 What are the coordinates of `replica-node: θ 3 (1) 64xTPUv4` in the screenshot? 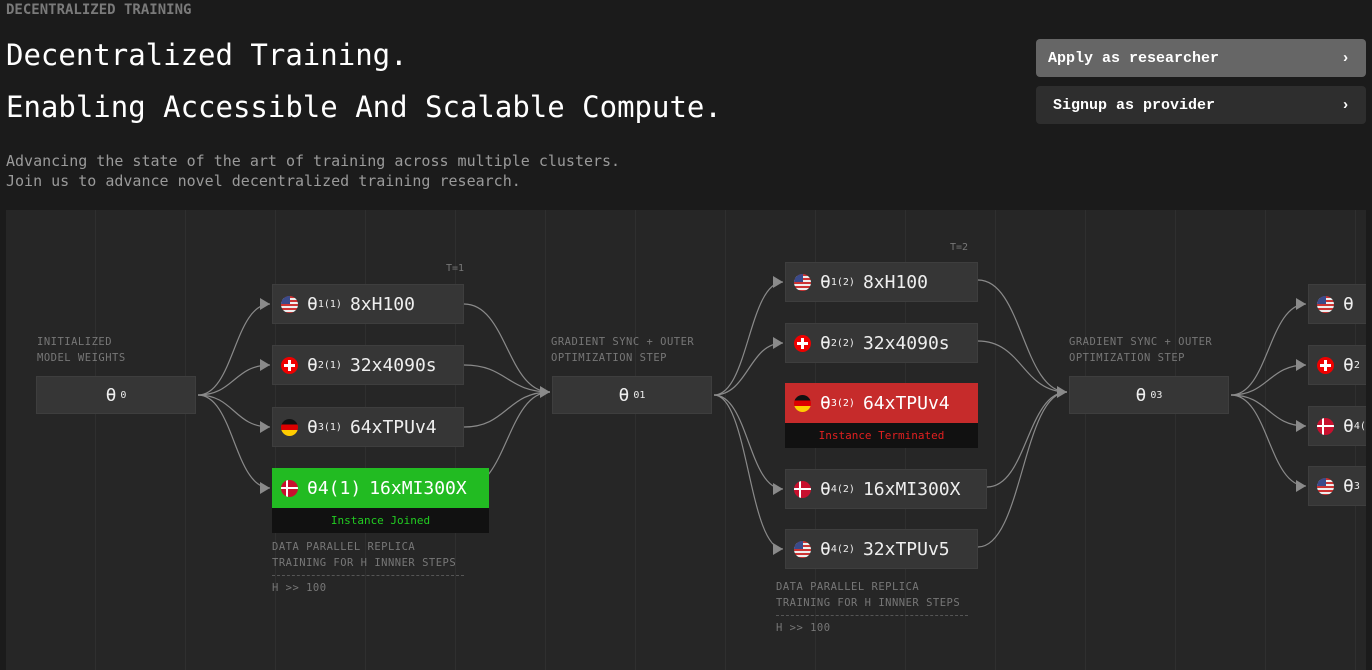 It's located at (368, 427).